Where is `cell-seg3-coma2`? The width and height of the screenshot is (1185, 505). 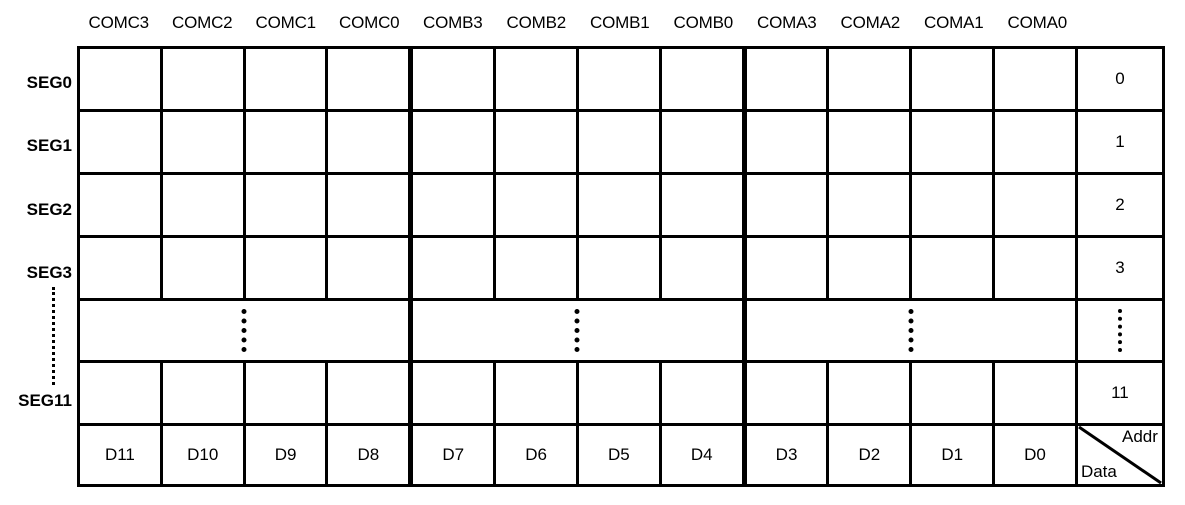 cell-seg3-coma2 is located at coordinates (871, 268).